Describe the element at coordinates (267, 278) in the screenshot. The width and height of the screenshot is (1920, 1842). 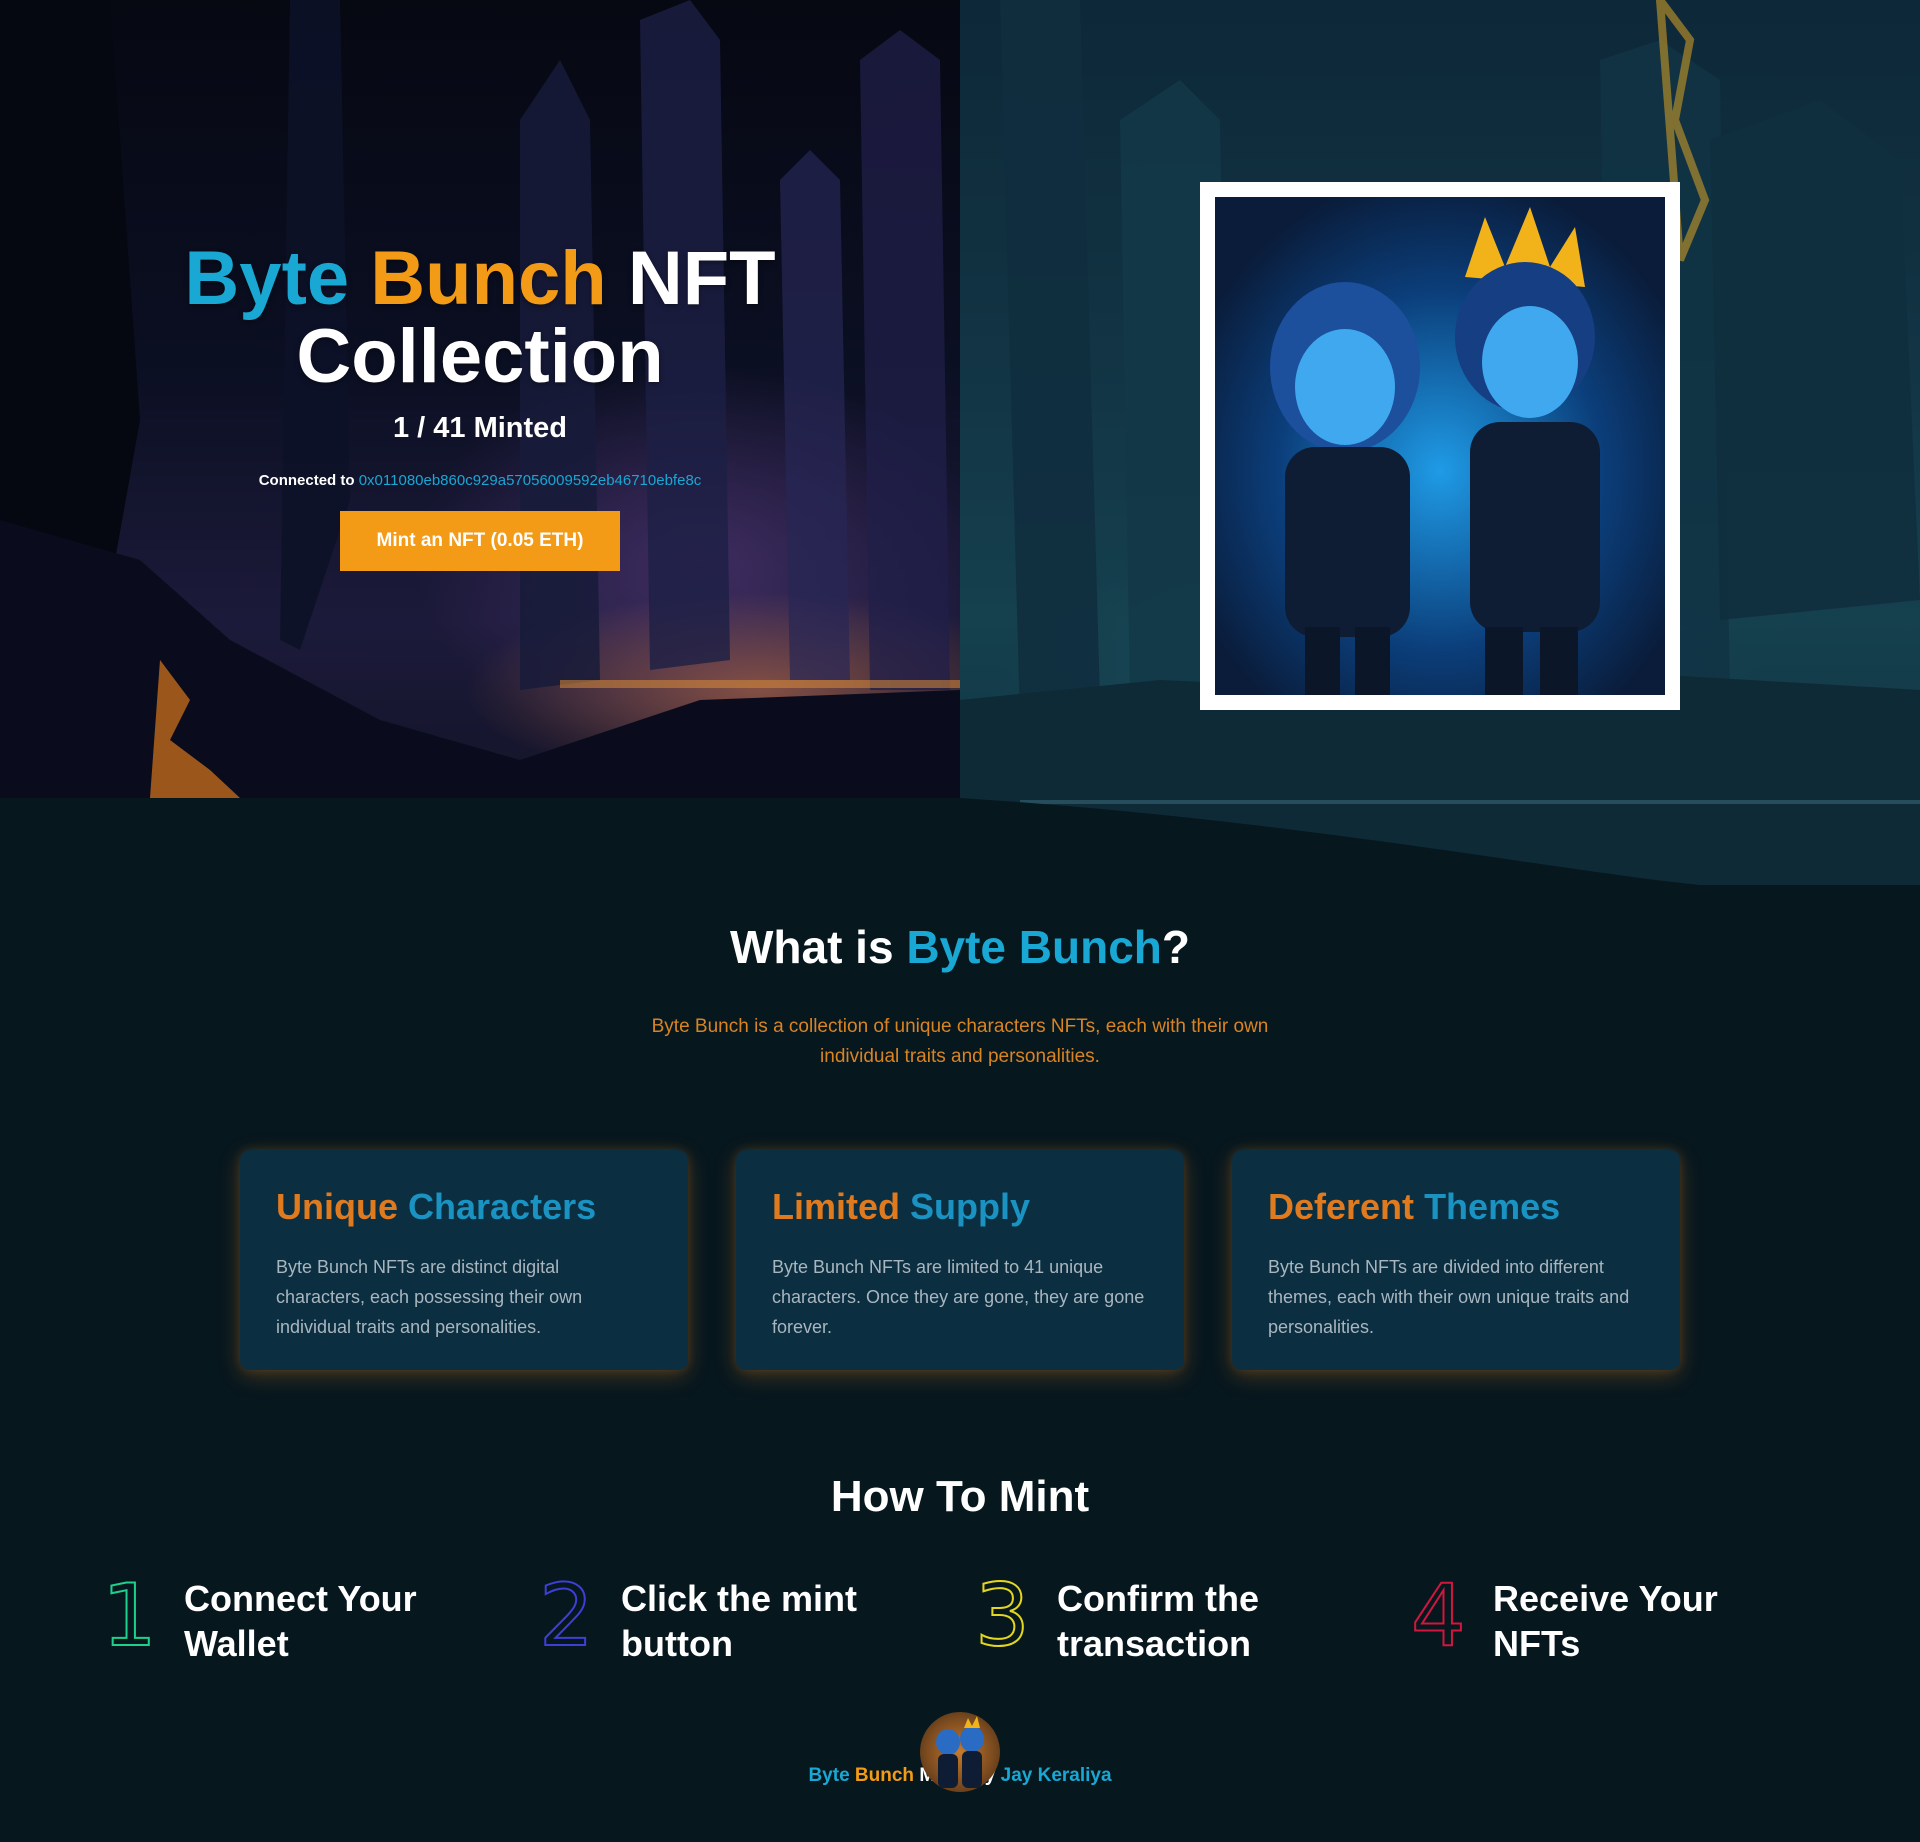
I see `hero-title-byte: Byte` at that location.